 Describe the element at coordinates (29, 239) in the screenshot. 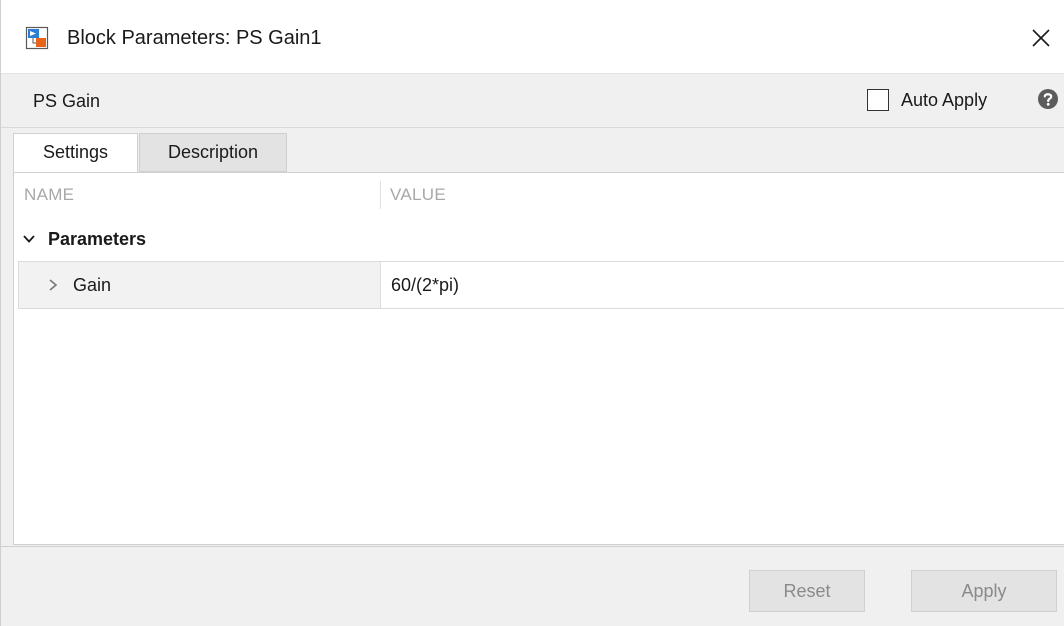

I see `chevron-down-icon` at that location.